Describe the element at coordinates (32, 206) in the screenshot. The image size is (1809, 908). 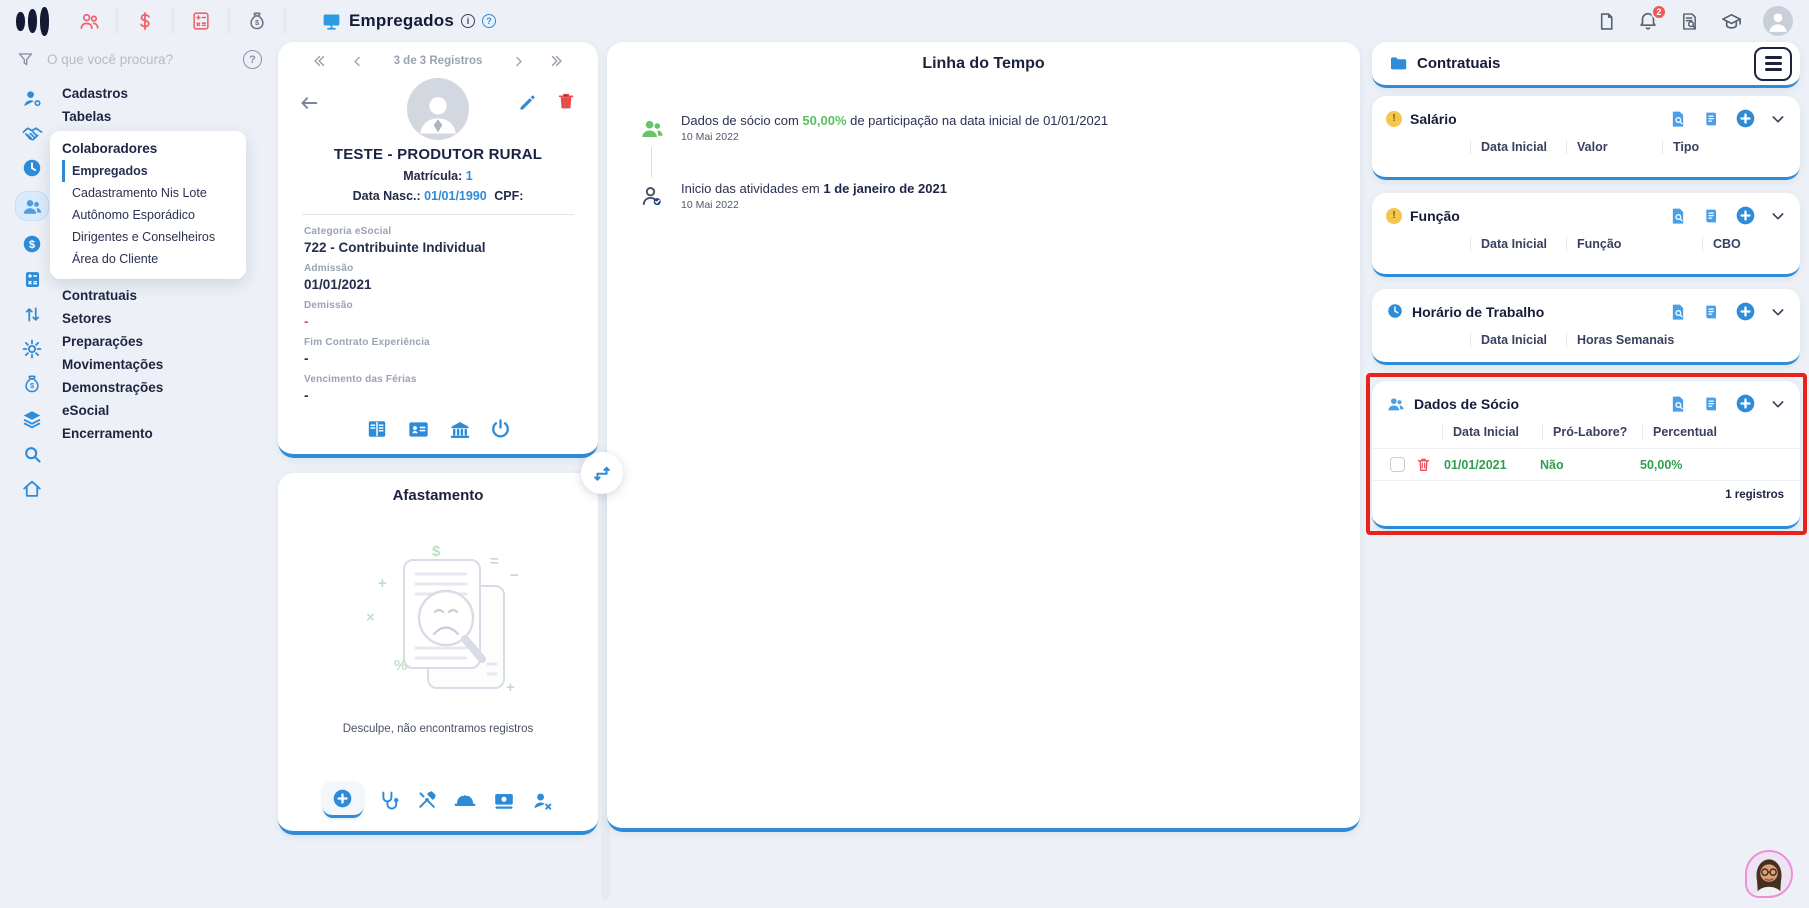
I see `rail-colaboradores-icon` at that location.